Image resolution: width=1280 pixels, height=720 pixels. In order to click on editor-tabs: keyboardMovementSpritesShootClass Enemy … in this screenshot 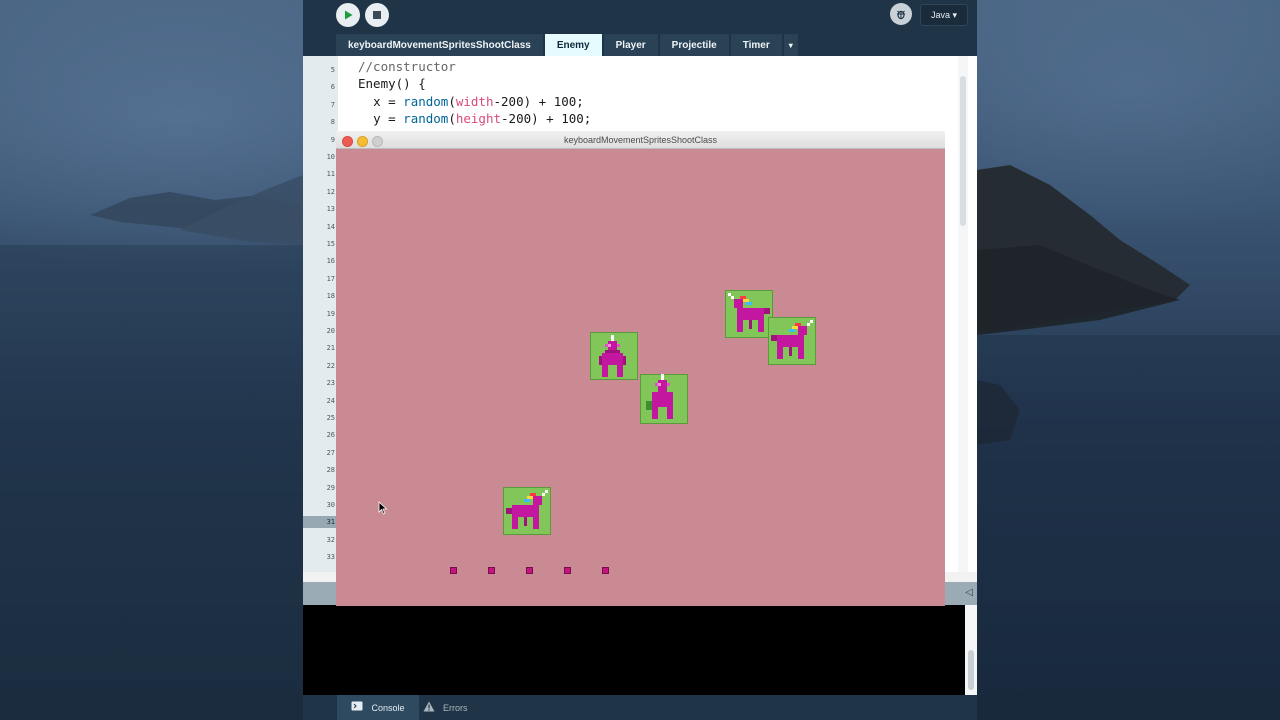, I will do `click(568, 45)`.